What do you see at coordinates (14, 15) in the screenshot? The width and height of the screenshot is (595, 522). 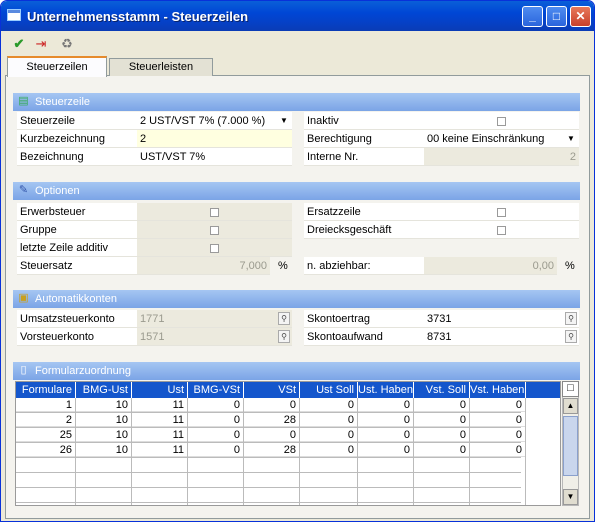 I see `window-icon` at bounding box center [14, 15].